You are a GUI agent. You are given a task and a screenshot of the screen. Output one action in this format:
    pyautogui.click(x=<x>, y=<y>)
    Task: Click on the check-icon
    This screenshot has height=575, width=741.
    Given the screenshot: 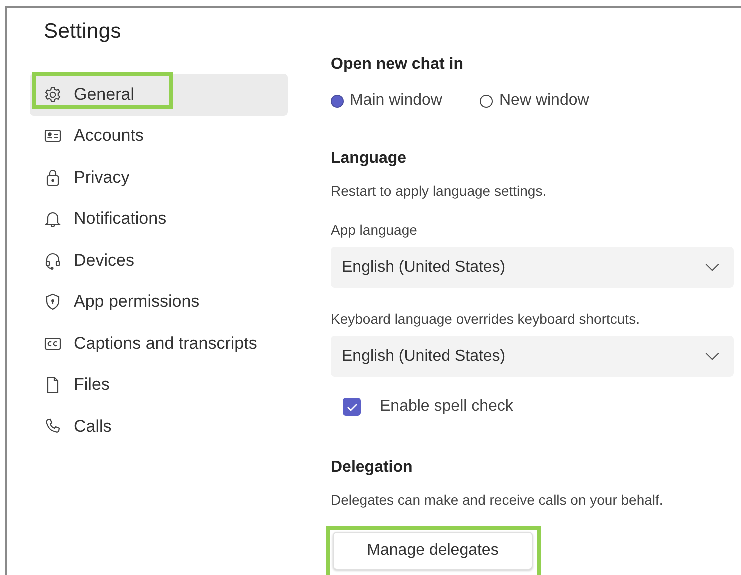 What is the action you would take?
    pyautogui.click(x=352, y=407)
    